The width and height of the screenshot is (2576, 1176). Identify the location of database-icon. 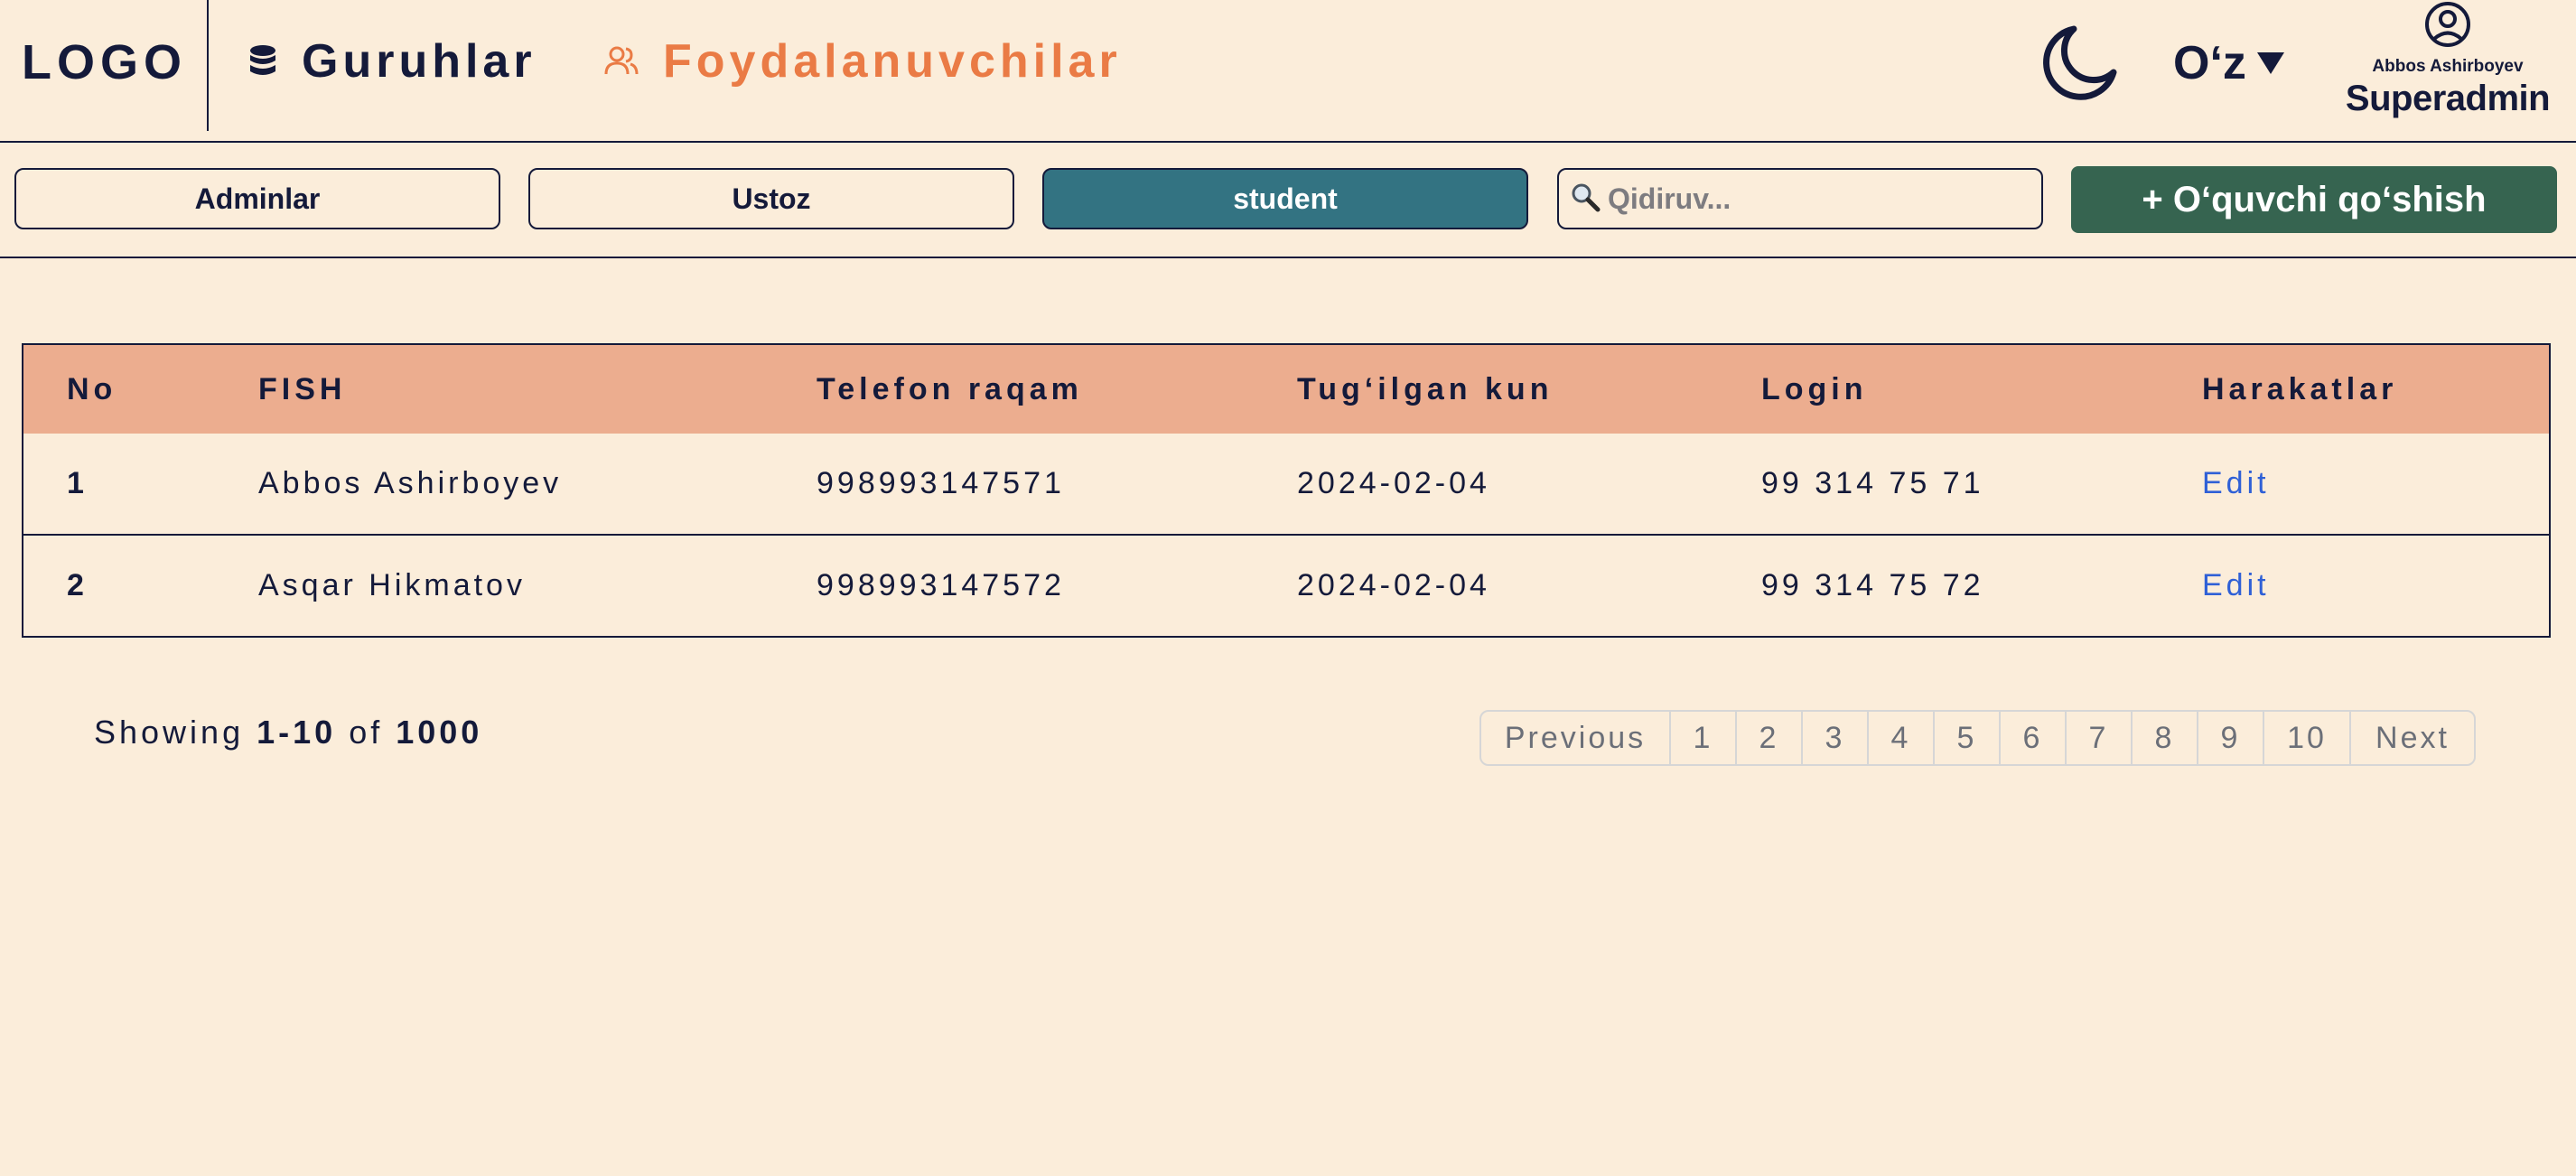
(262, 61).